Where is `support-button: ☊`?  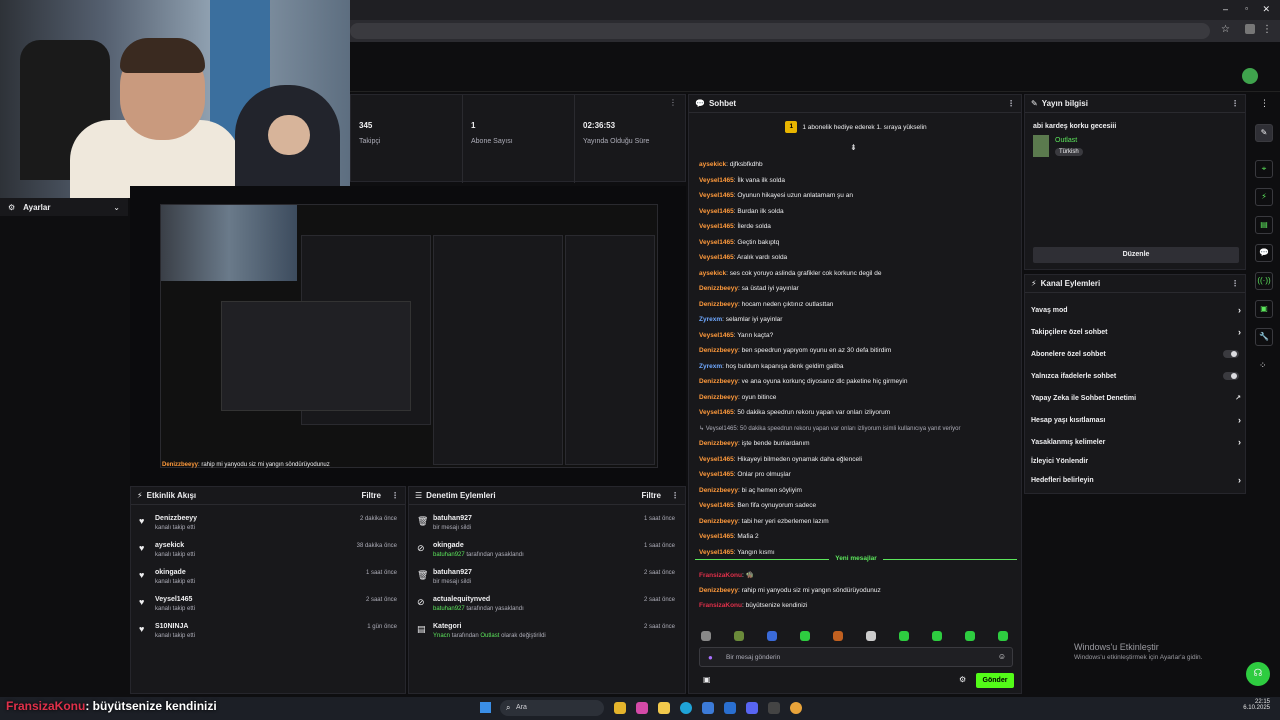
support-button: ☊ is located at coordinates (1258, 674).